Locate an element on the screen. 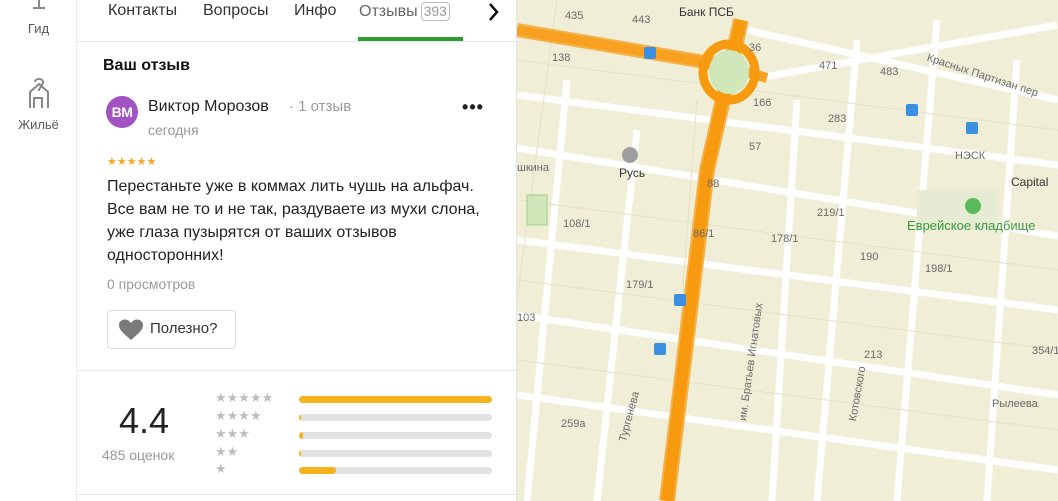  reviews-count-badge: 393 is located at coordinates (435, 11).